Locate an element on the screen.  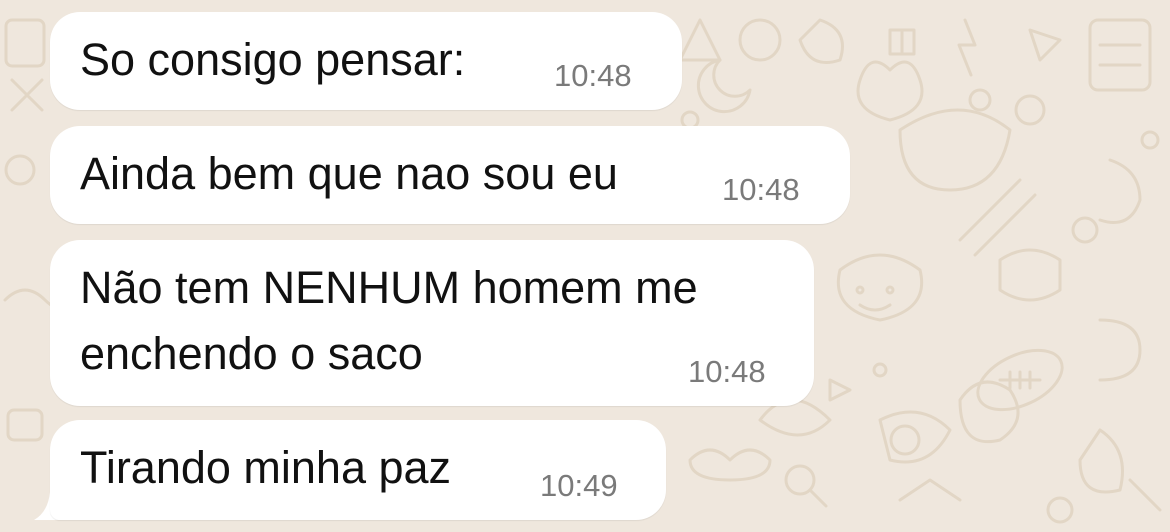
message-bubble: So consigo pensar: 10:48 is located at coordinates (366, 61).